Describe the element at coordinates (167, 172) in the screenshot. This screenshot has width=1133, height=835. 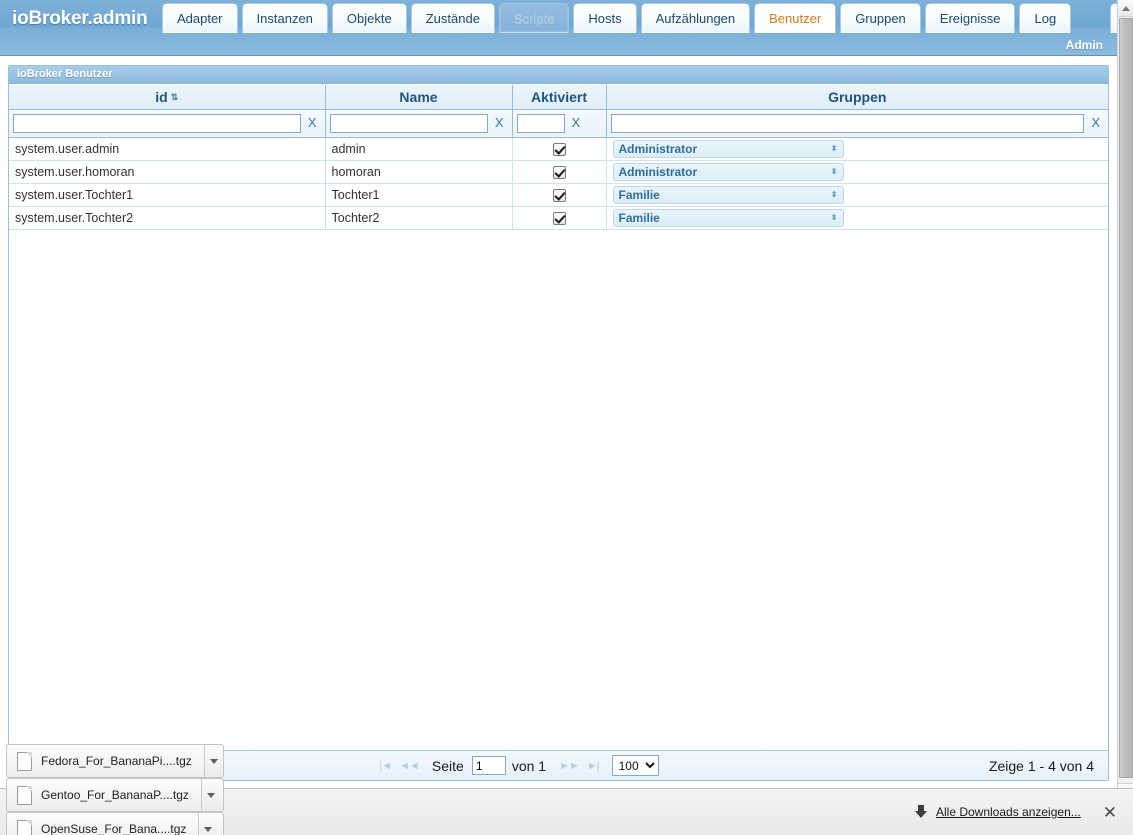
I see `cell-id: system.user.homoran` at that location.